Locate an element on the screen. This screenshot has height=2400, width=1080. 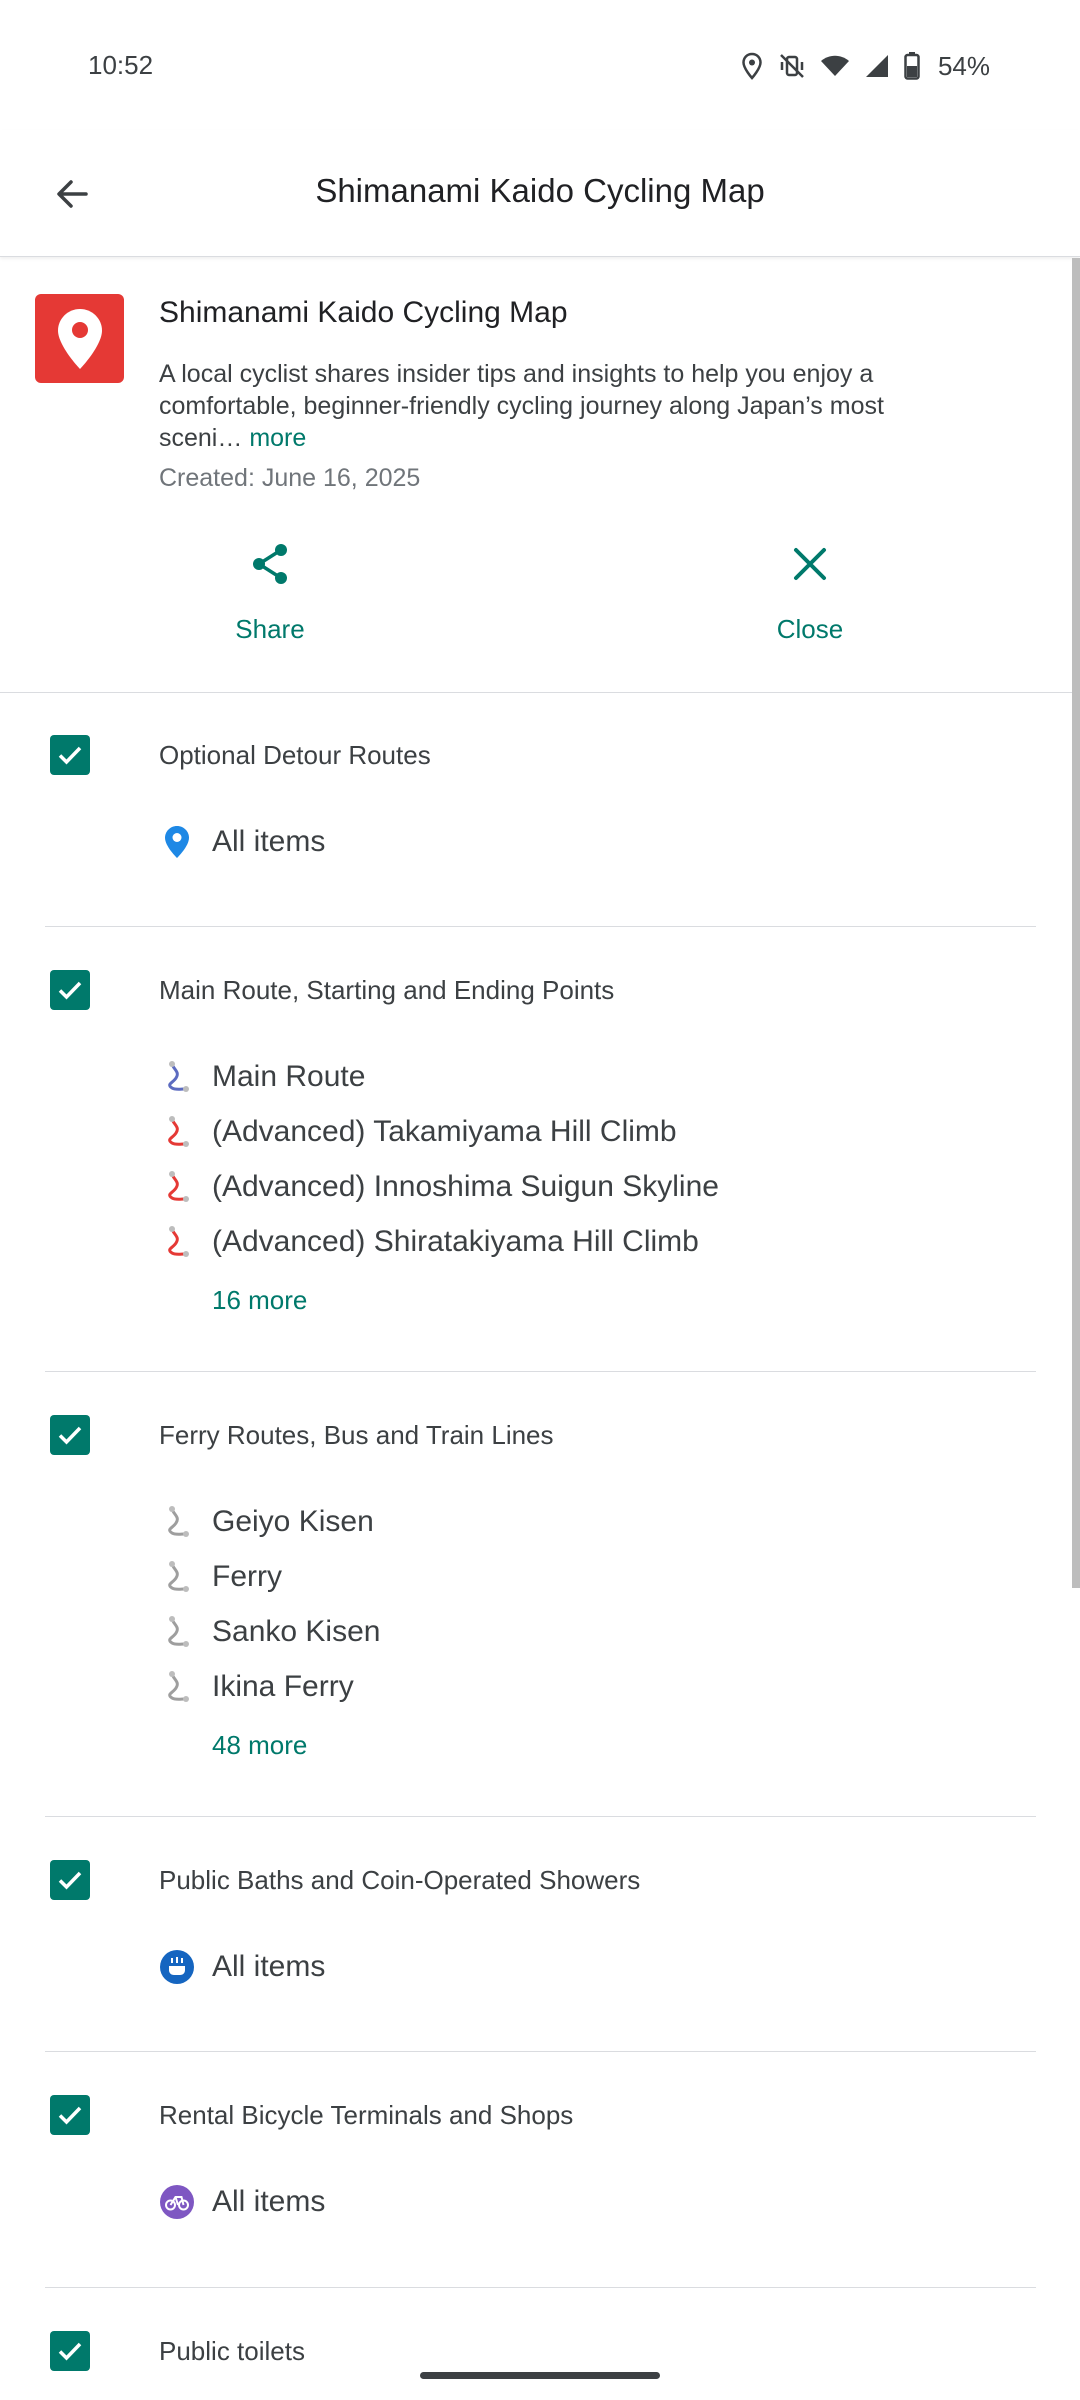
close-icon is located at coordinates (810, 564).